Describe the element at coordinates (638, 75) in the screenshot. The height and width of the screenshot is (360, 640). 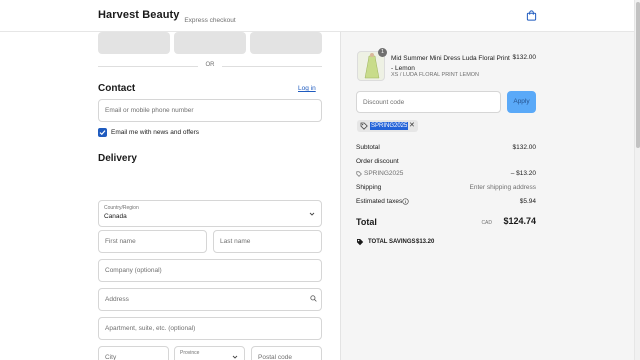
I see `scrollbar-thumb` at that location.